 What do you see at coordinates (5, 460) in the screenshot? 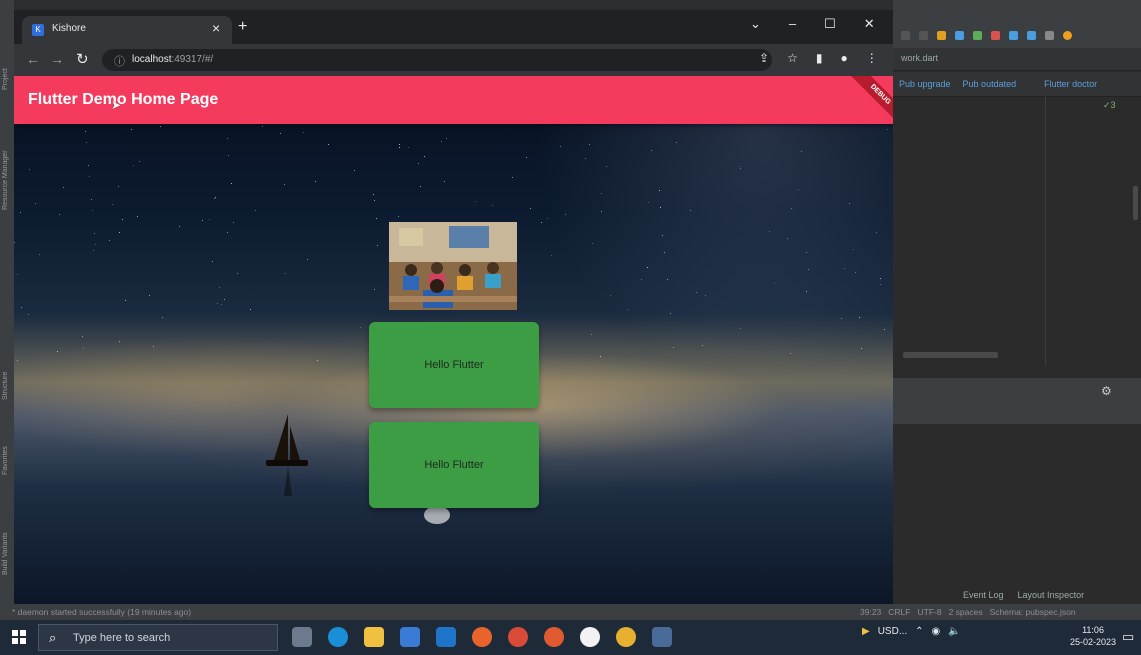
I see `tool-window-favorites: Favorites` at bounding box center [5, 460].